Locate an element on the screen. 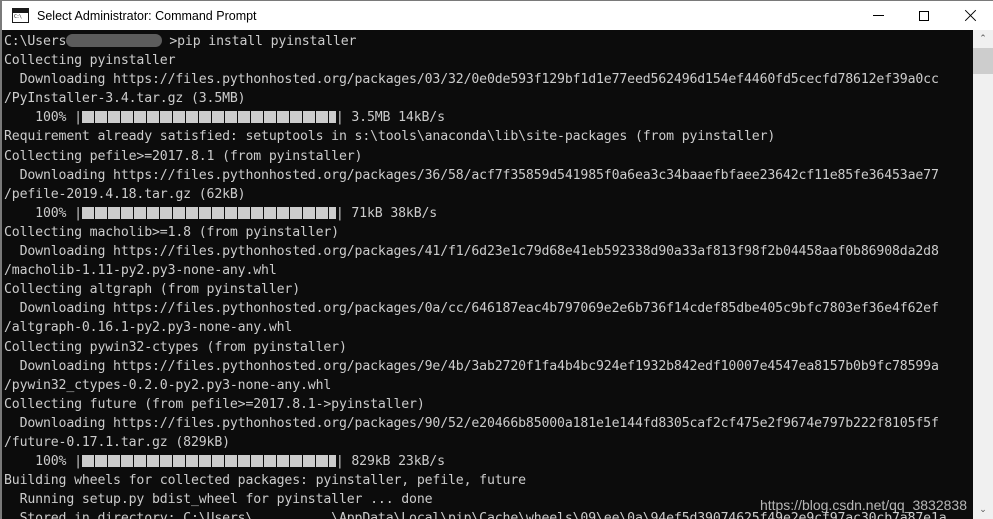 The image size is (993, 519). console-line: /future-0.17.1.tar.gz (829kB) is located at coordinates (117, 442).